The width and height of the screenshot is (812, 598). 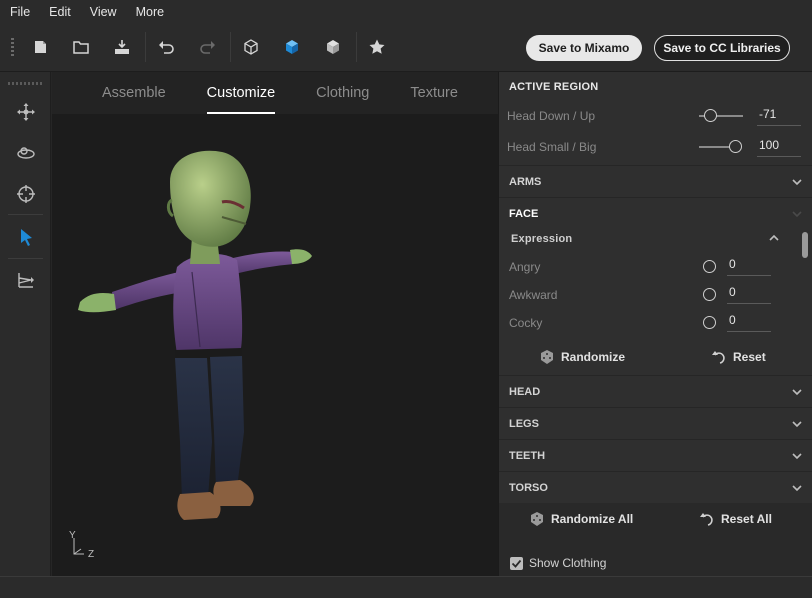 What do you see at coordinates (805, 245) in the screenshot?
I see `panel-scrollbar` at bounding box center [805, 245].